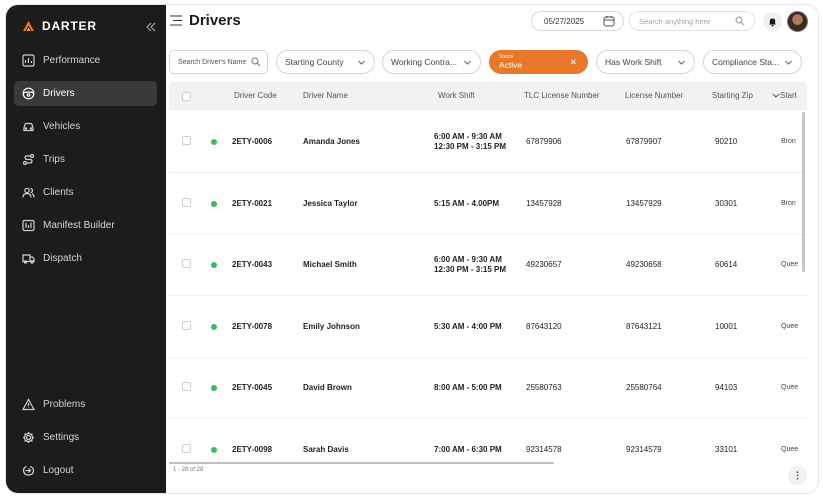  I want to click on sidebar-item-label: Manifest Builder, so click(79, 225).